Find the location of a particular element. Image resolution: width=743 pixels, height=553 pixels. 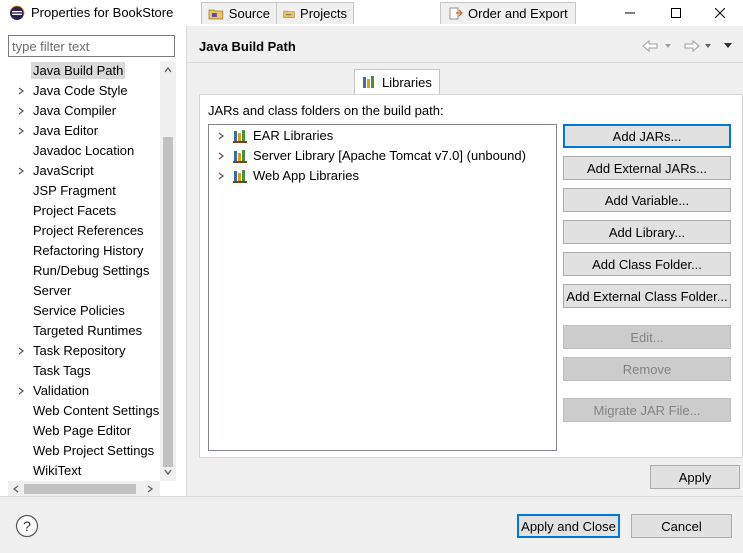

footer-separator is located at coordinates (371, 496).